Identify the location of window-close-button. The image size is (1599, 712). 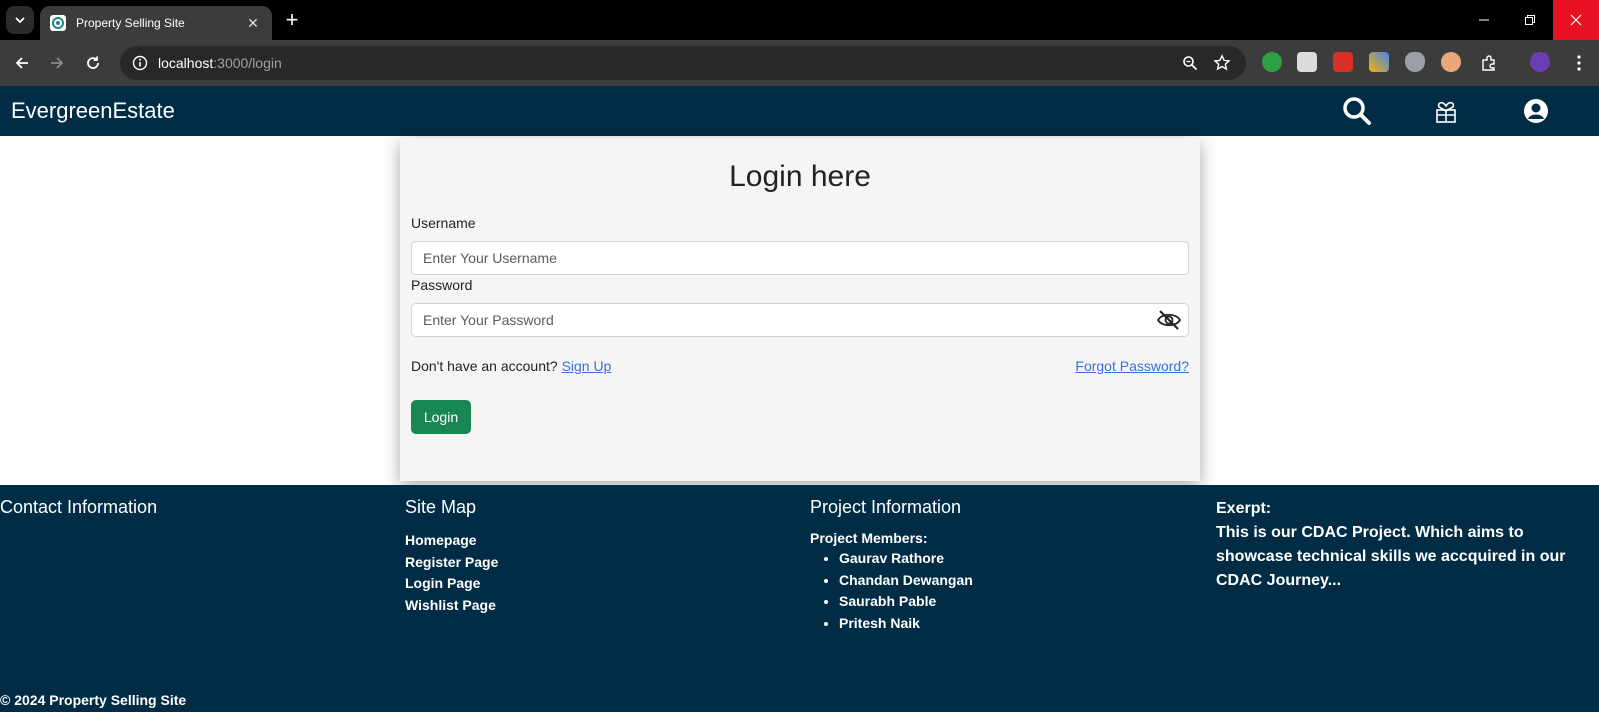
(1576, 20).